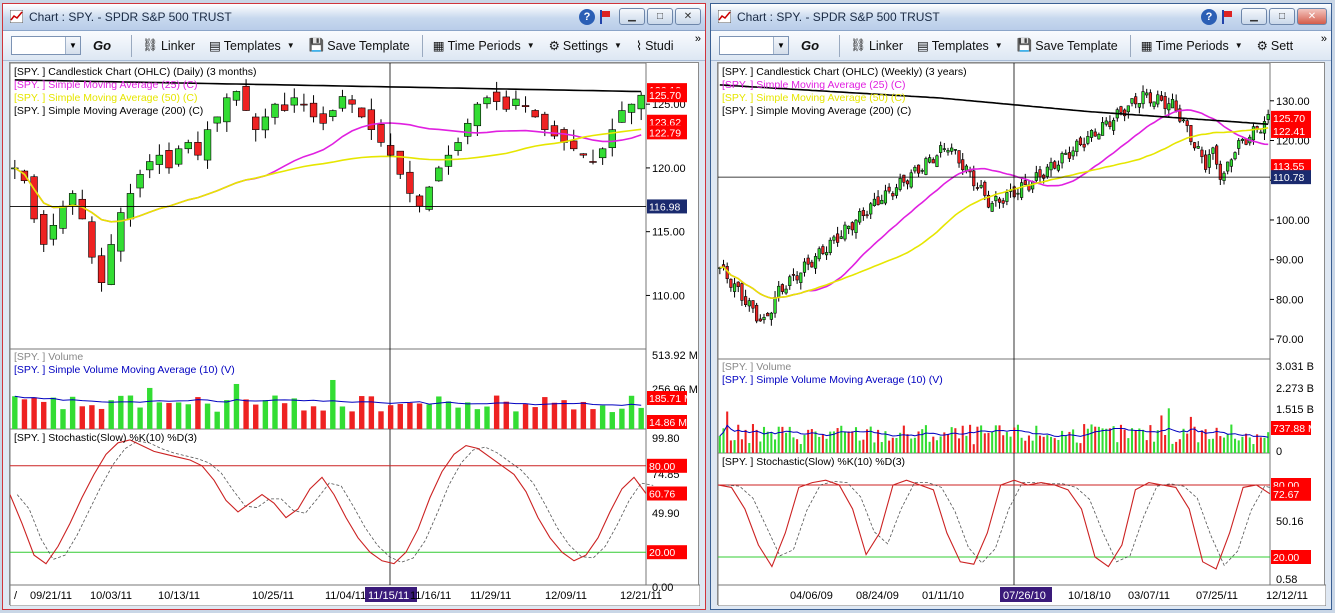 The height and width of the screenshot is (613, 1335). Describe the element at coordinates (838, 17) in the screenshot. I see `window-title: Chart : SPY. - SPDR S&P 500 TRUST` at that location.